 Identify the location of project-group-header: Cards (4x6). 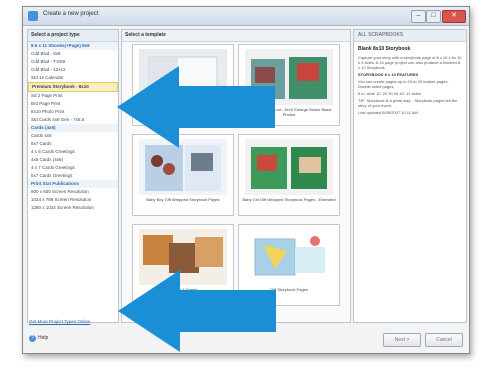
(73, 128).